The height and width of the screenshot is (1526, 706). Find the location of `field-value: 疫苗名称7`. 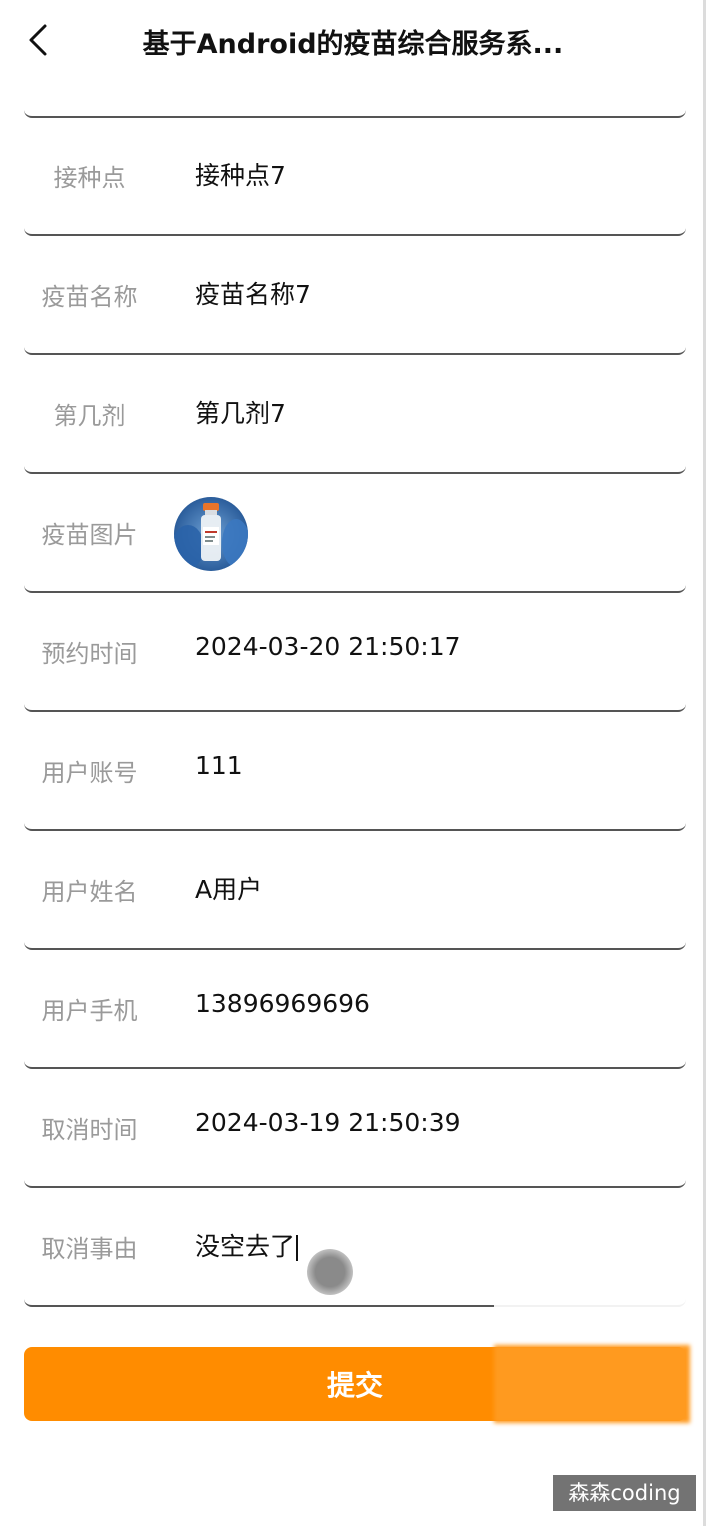

field-value: 疫苗名称7 is located at coordinates (253, 294).